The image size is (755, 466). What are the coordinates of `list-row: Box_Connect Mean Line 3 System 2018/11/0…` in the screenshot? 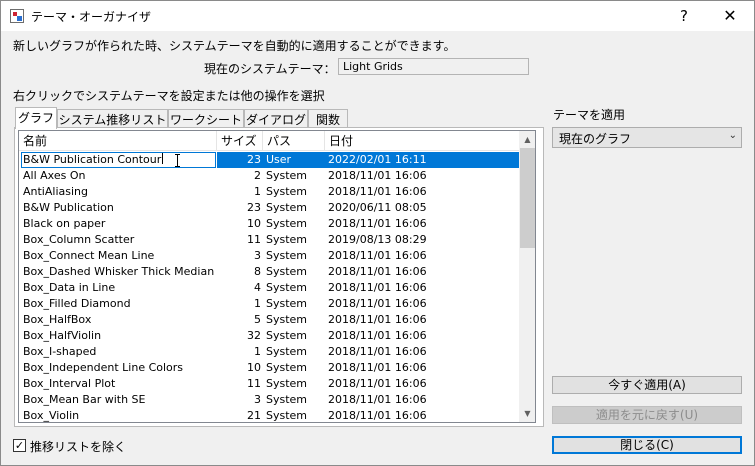 It's located at (269, 256).